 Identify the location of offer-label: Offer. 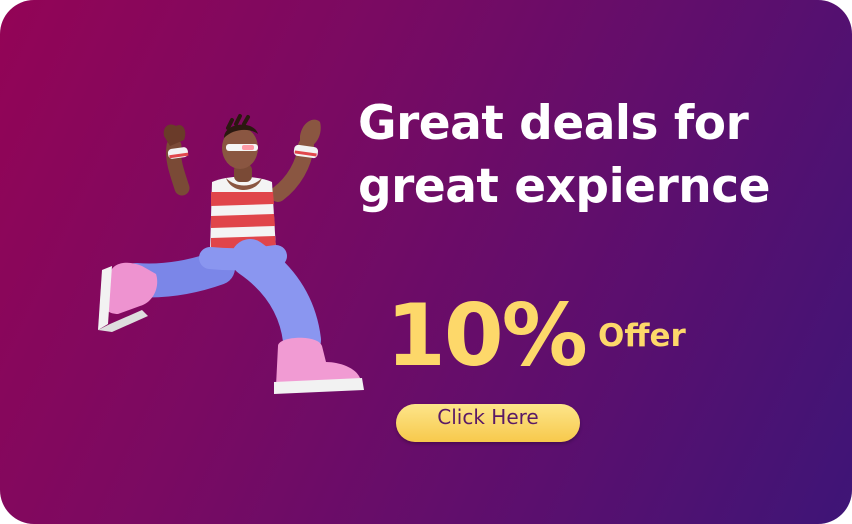
(642, 336).